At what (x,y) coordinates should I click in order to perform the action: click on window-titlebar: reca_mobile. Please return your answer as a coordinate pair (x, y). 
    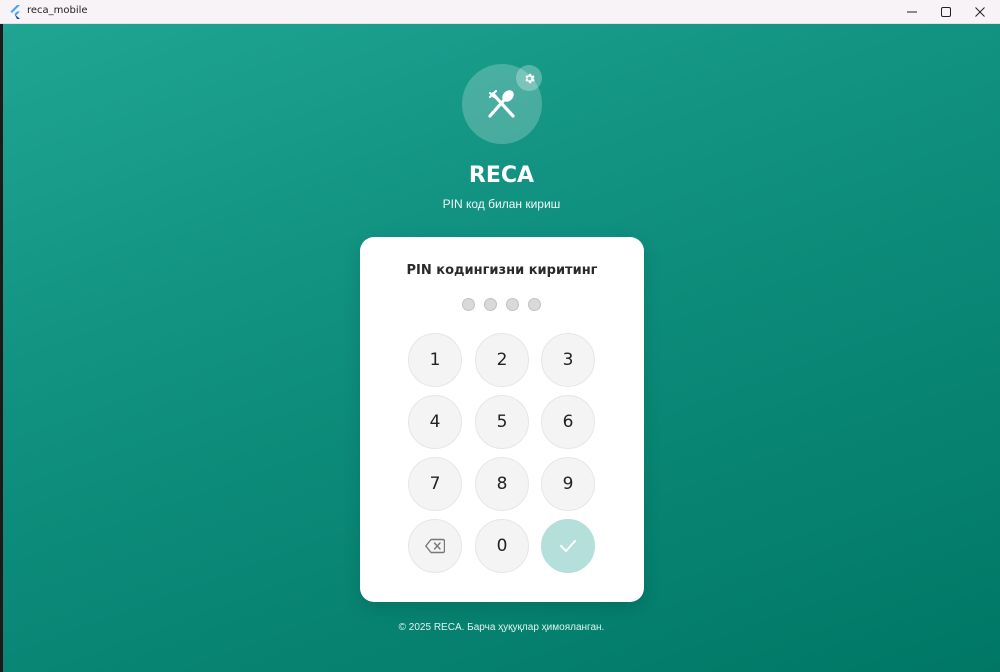
    Looking at the image, I should click on (500, 12).